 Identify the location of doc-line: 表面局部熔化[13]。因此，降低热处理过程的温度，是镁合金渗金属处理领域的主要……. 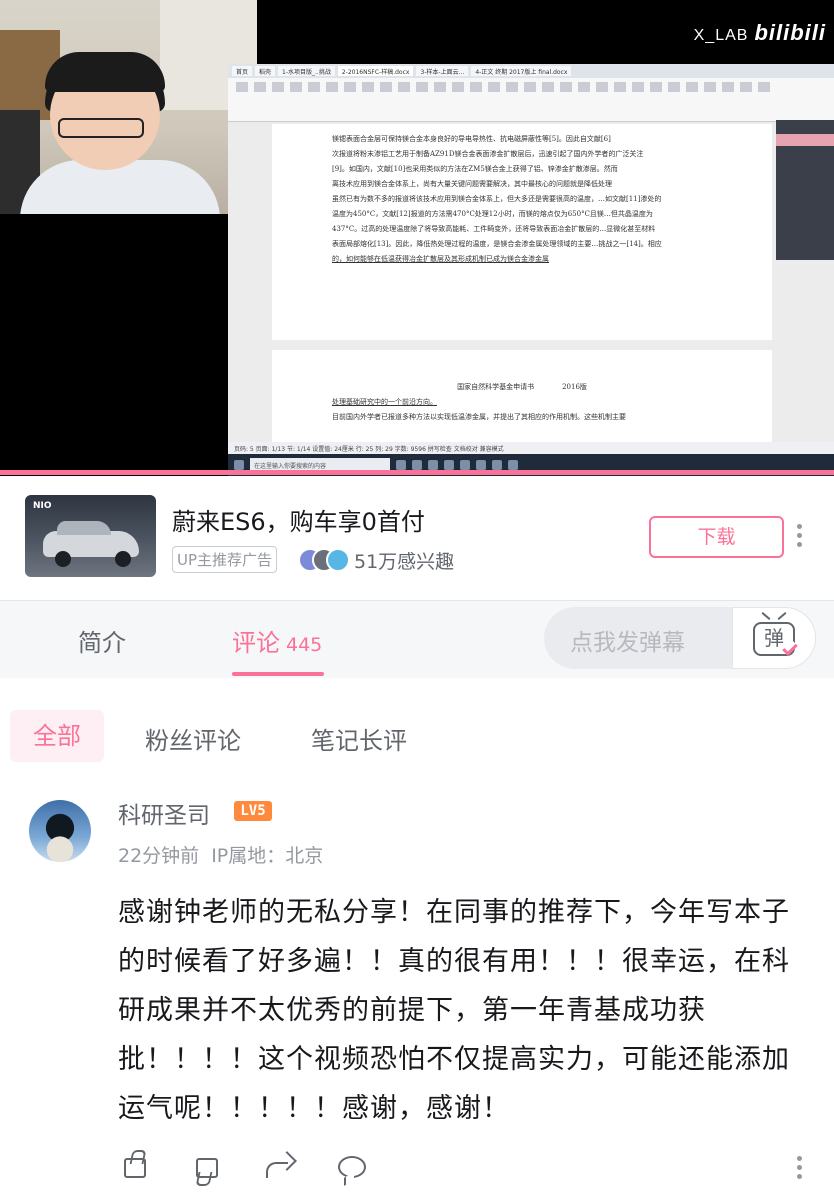
(497, 244).